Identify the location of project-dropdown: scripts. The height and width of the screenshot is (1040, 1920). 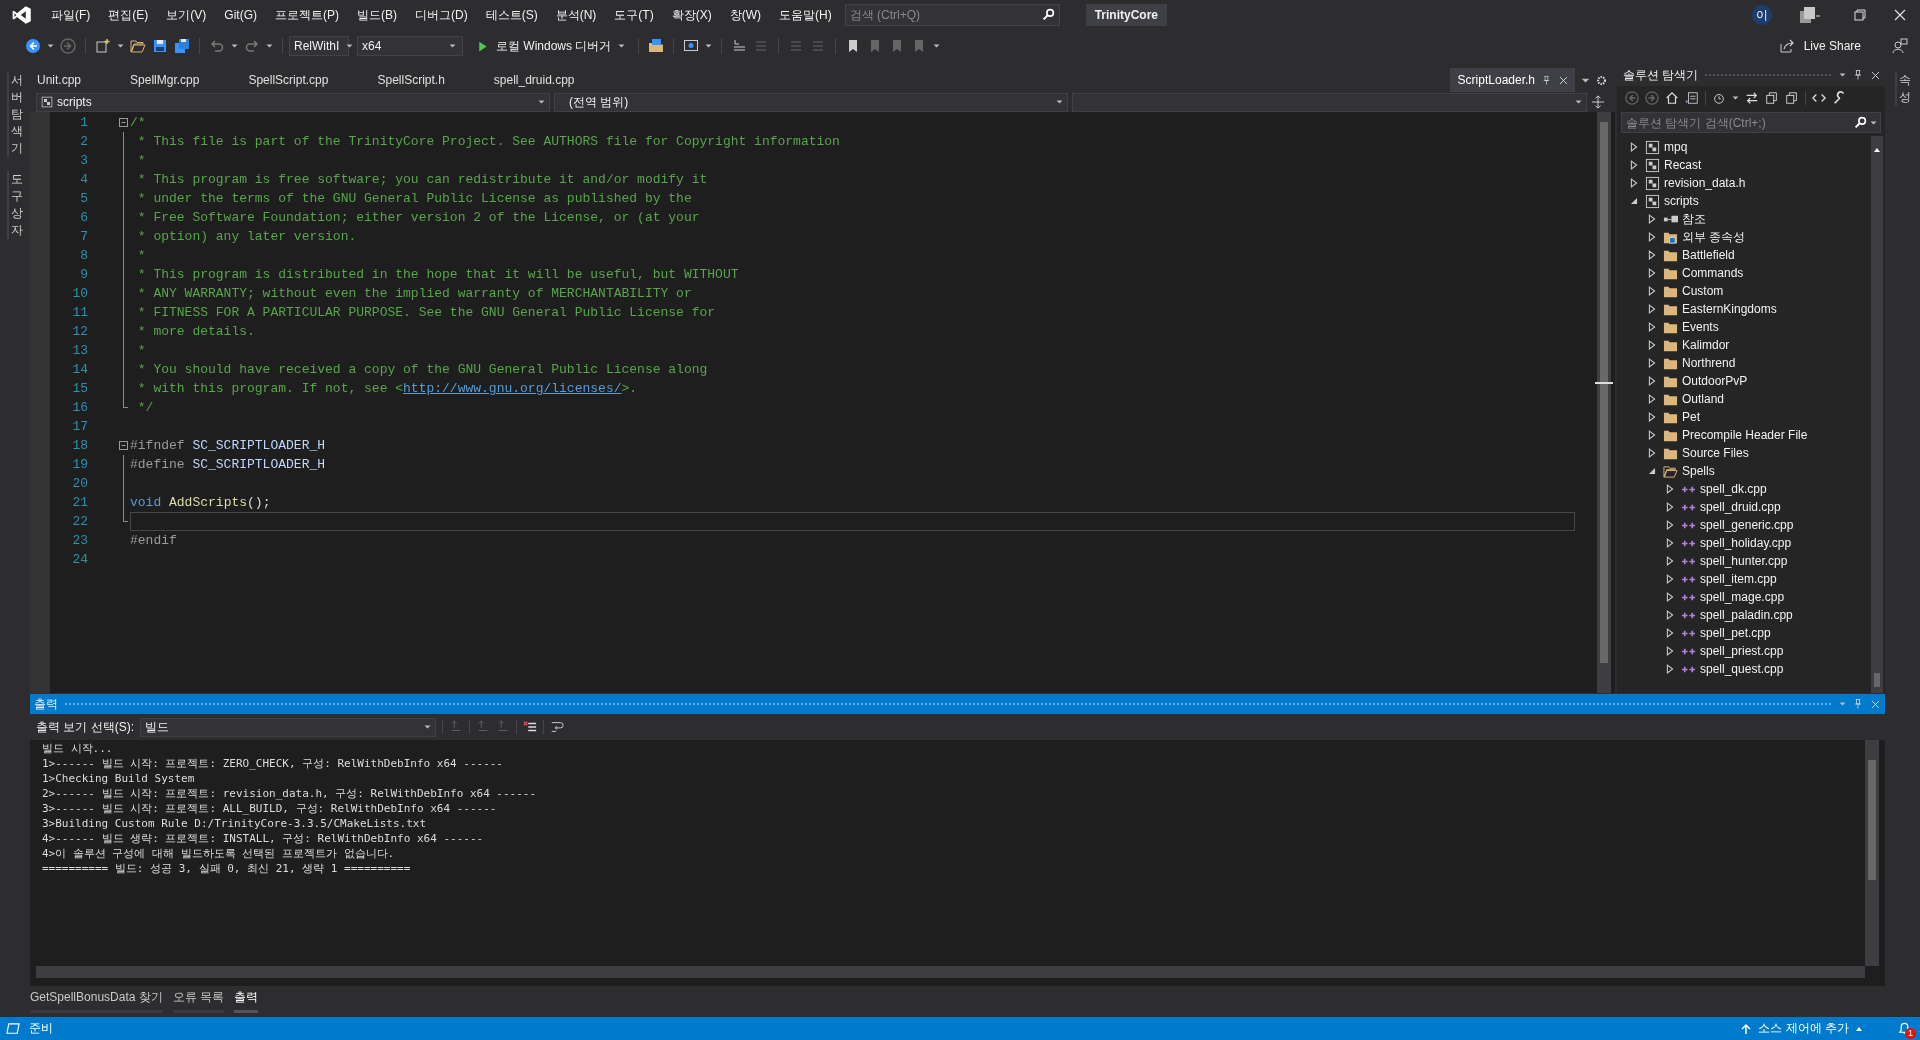
(293, 102).